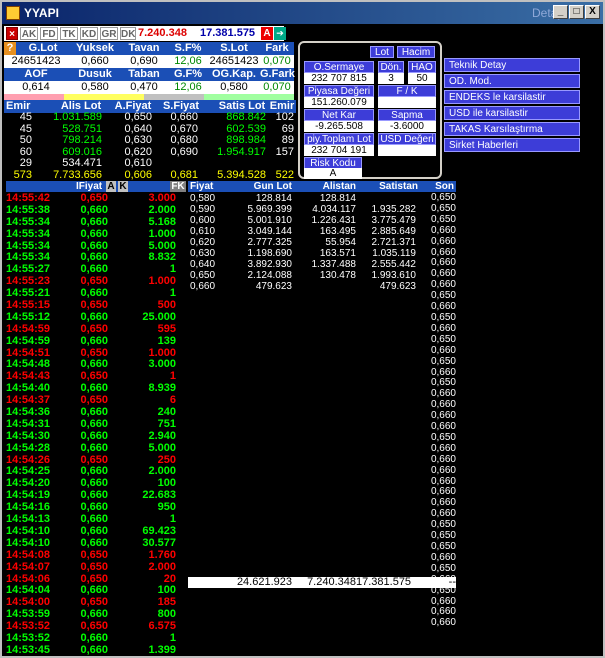 The width and height of the screenshot is (605, 658). Describe the element at coordinates (280, 33) in the screenshot. I see `arrow-right-icon: ➔` at that location.